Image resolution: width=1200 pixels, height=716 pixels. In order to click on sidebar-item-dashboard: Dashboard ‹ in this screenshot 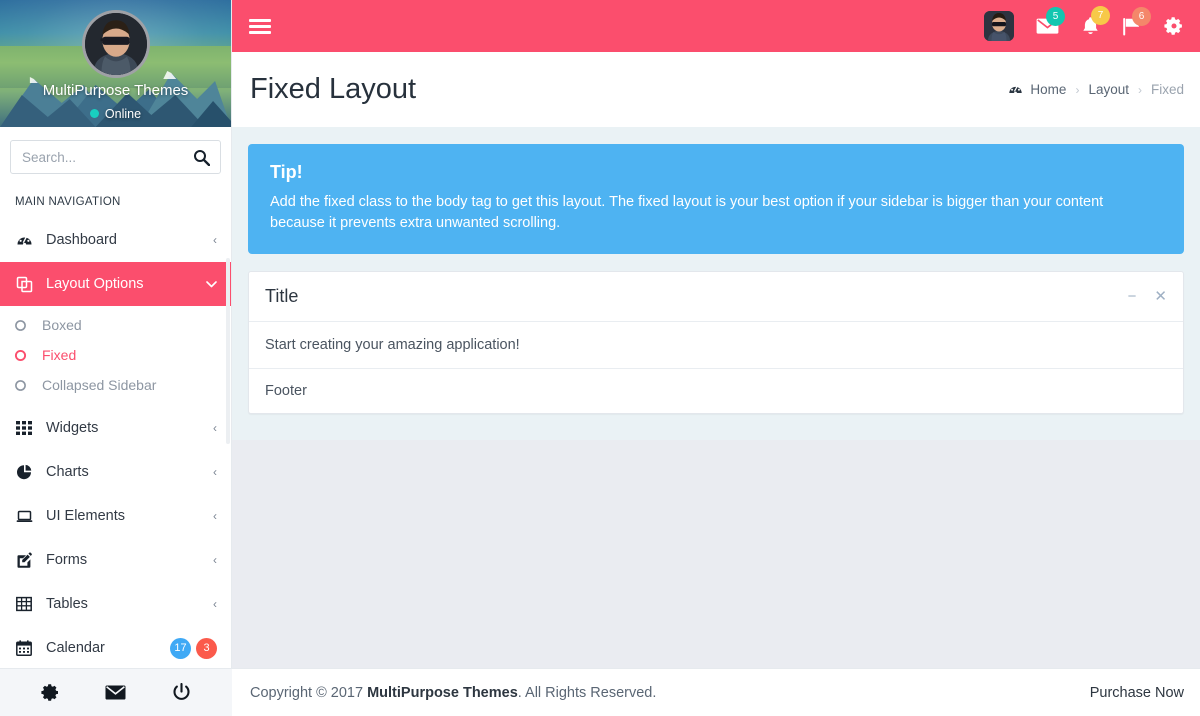, I will do `click(115, 240)`.